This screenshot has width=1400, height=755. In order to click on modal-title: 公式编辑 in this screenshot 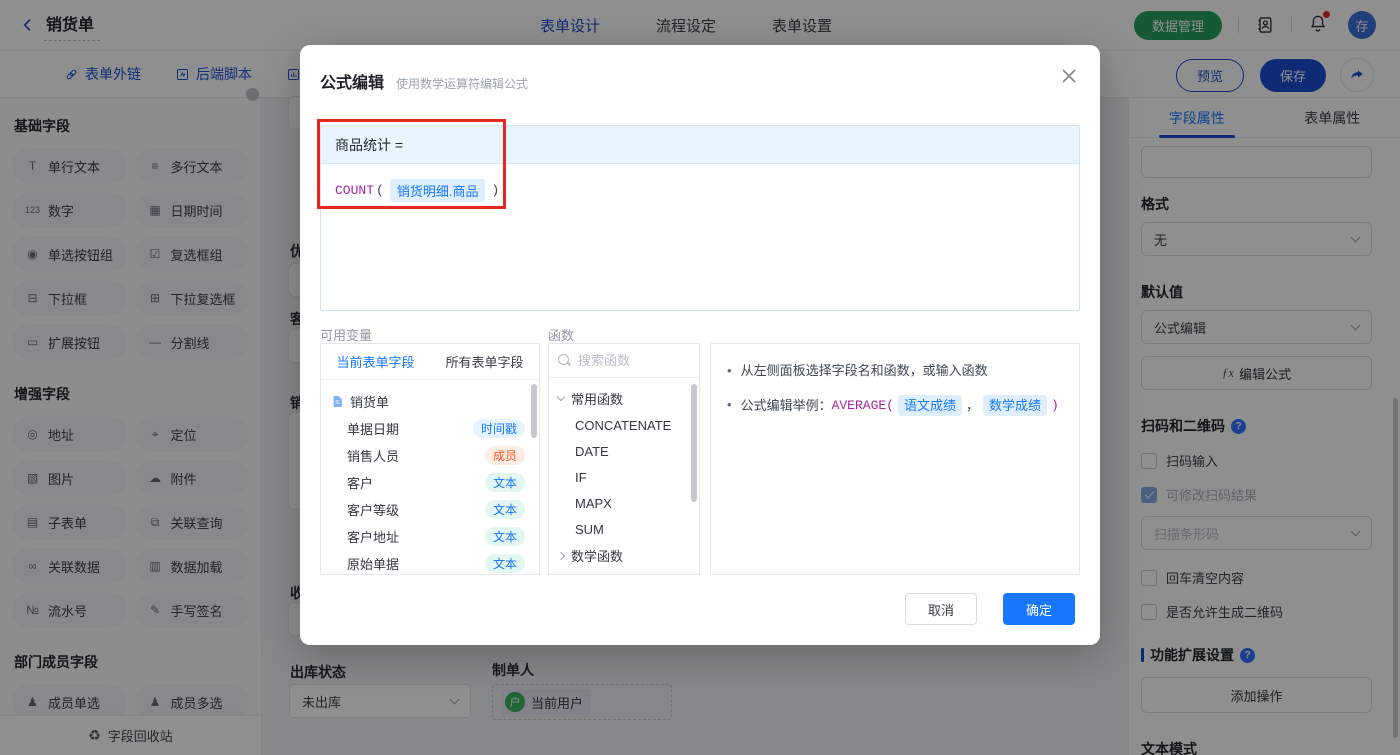, I will do `click(352, 83)`.